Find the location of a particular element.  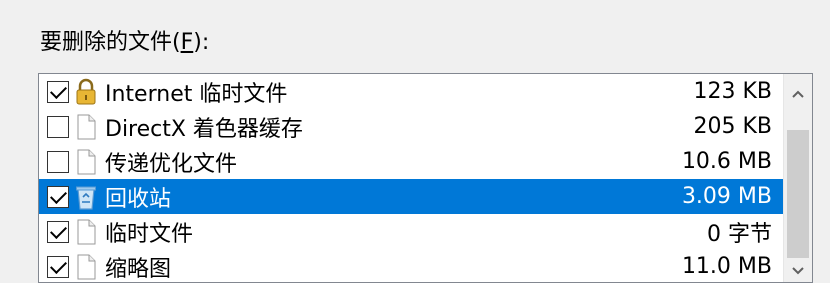

list-item-delivery-optimization: 传递优化文件 10.6 MB is located at coordinates (411, 161).